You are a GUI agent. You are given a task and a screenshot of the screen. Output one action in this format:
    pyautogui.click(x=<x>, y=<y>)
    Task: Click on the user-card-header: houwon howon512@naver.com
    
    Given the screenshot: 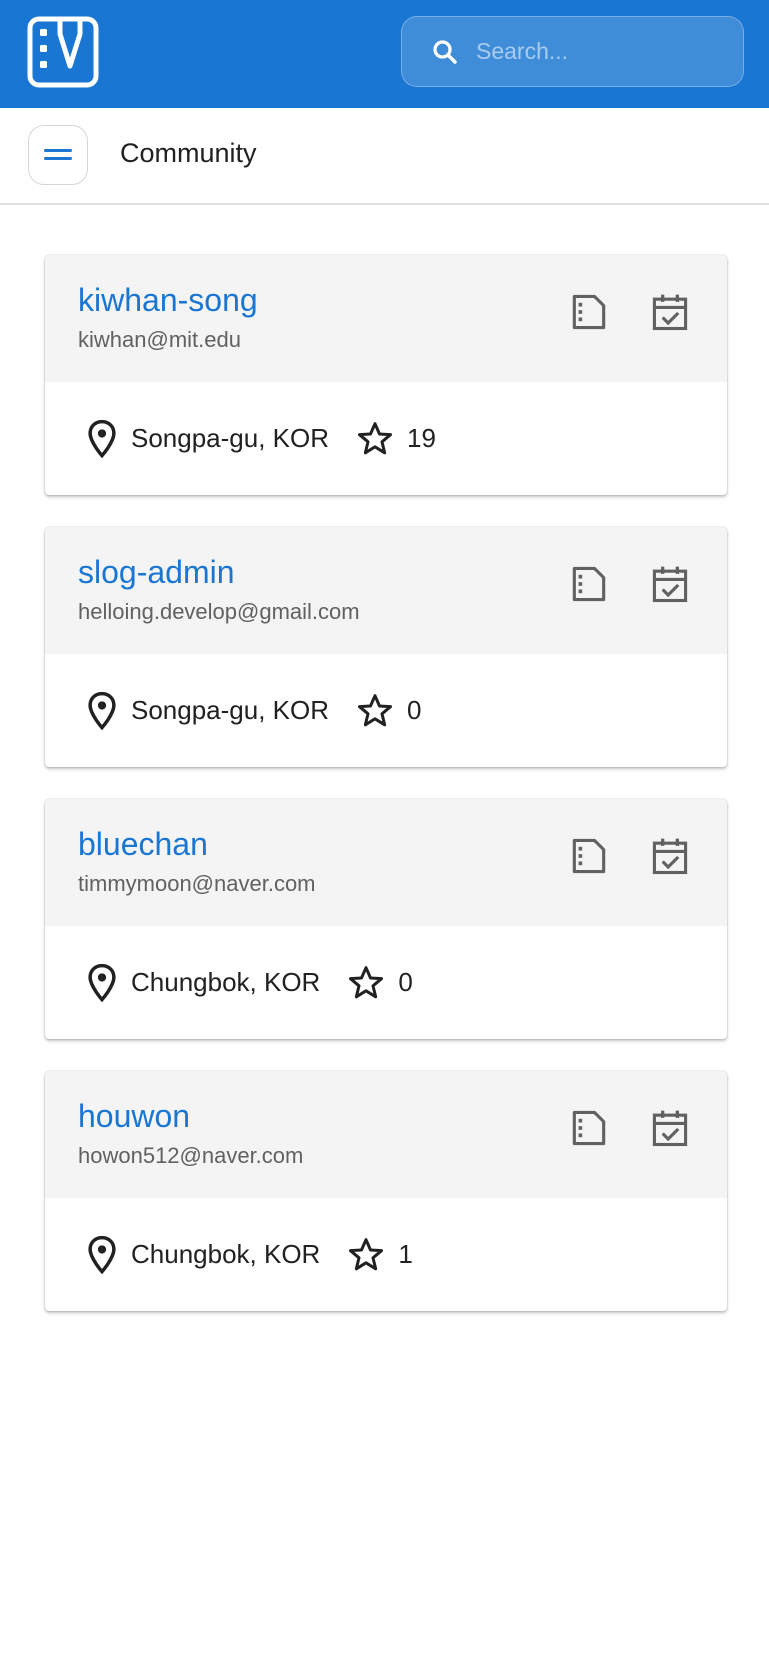 What is the action you would take?
    pyautogui.click(x=386, y=1134)
    